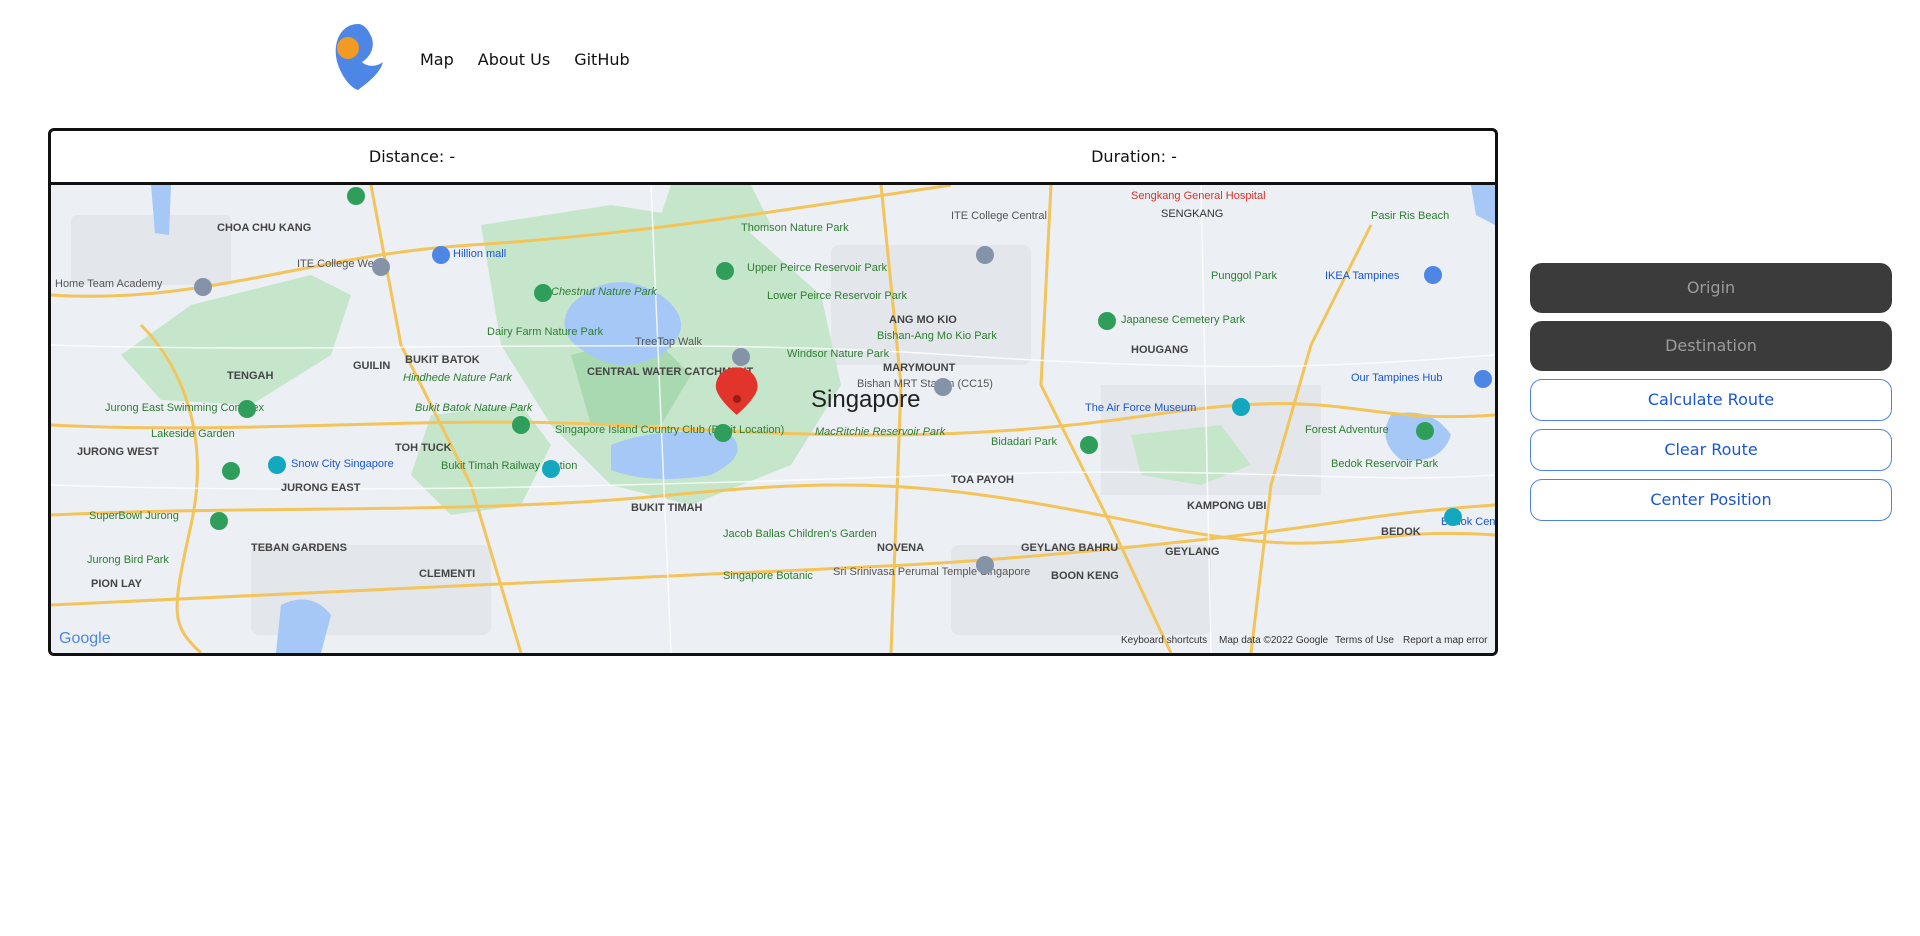 The width and height of the screenshot is (1920, 936). What do you see at coordinates (1711, 400) in the screenshot?
I see `calculate-route-button: Calculate Route` at bounding box center [1711, 400].